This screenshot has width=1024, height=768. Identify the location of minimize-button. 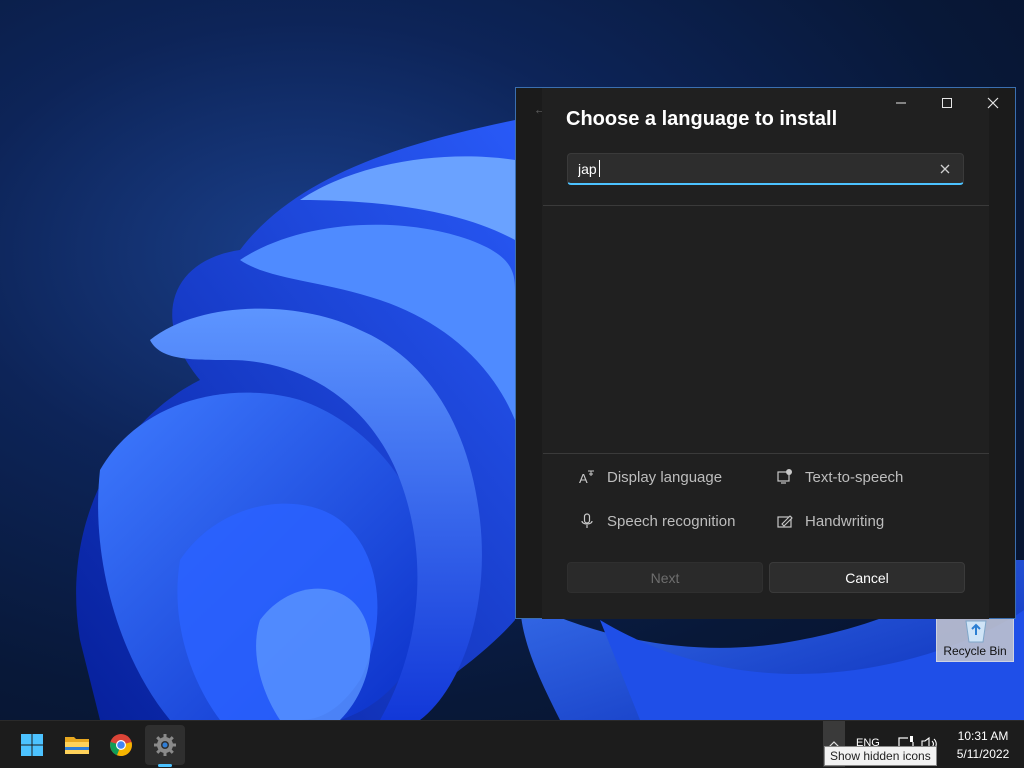
(901, 103).